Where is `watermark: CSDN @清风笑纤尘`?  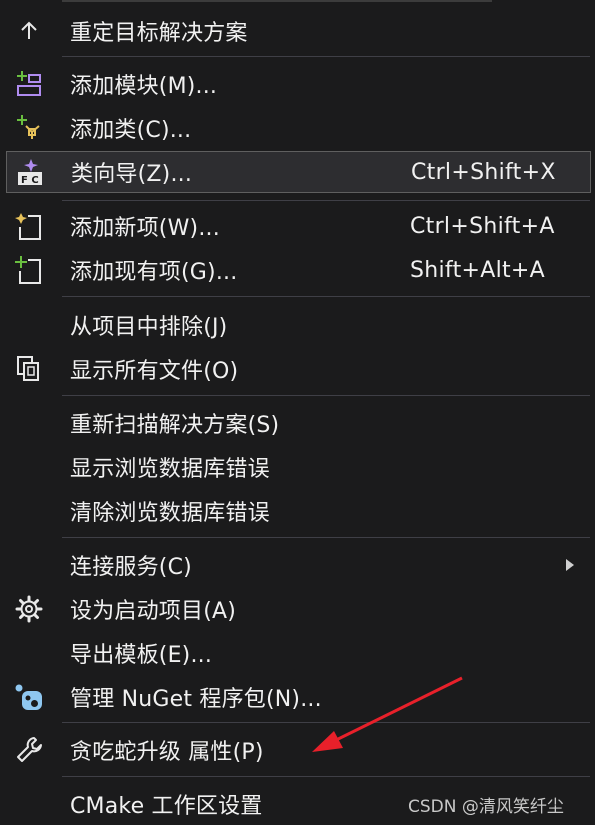
watermark: CSDN @清风笑纤尘 is located at coordinates (486, 807).